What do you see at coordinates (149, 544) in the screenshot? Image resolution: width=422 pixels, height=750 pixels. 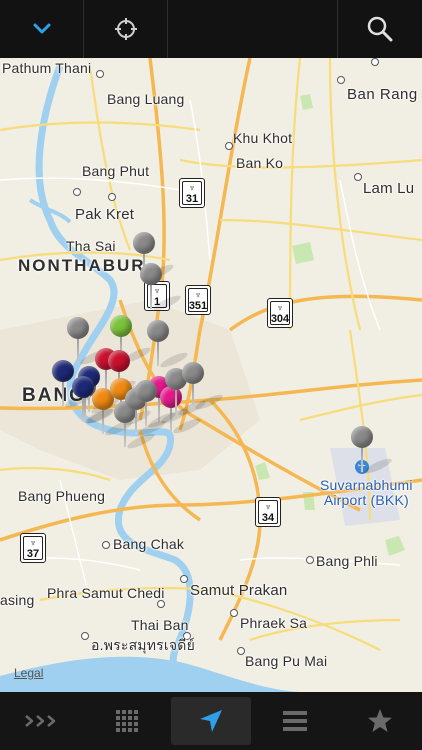 I see `place-label: Bang Chak` at bounding box center [149, 544].